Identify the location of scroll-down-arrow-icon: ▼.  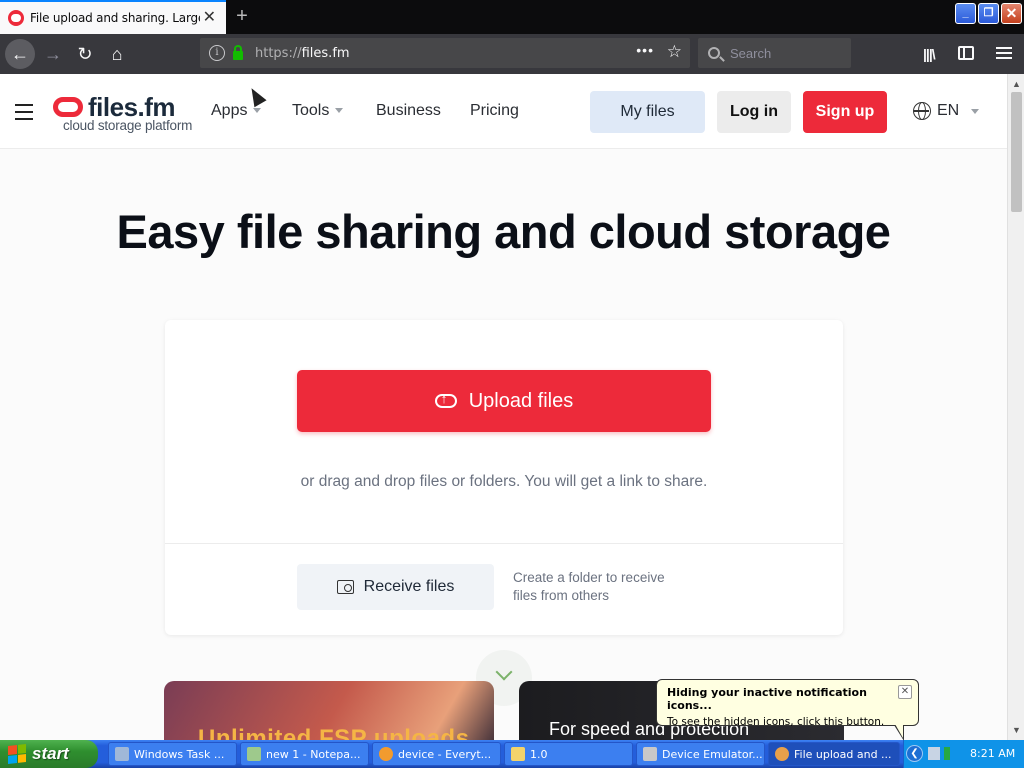
(1016, 730).